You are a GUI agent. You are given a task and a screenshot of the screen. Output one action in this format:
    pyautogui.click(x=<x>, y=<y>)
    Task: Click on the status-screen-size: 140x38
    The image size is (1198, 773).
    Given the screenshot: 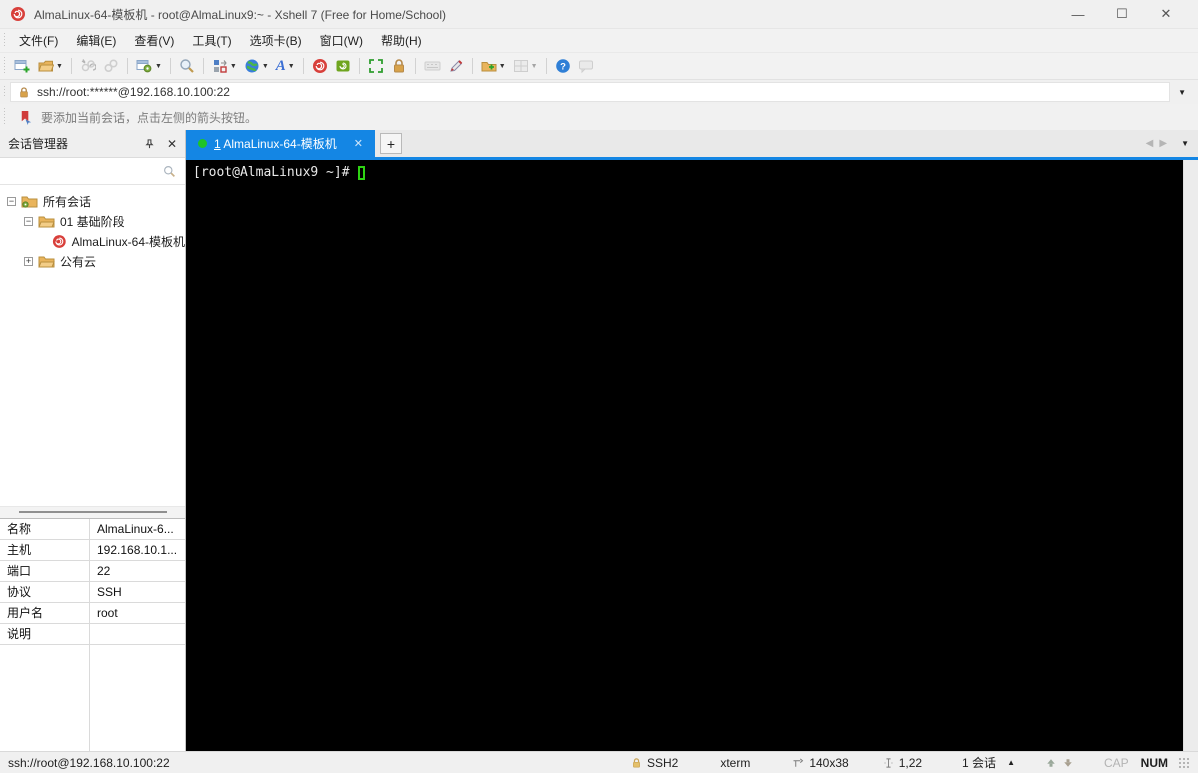 What is the action you would take?
    pyautogui.click(x=820, y=763)
    